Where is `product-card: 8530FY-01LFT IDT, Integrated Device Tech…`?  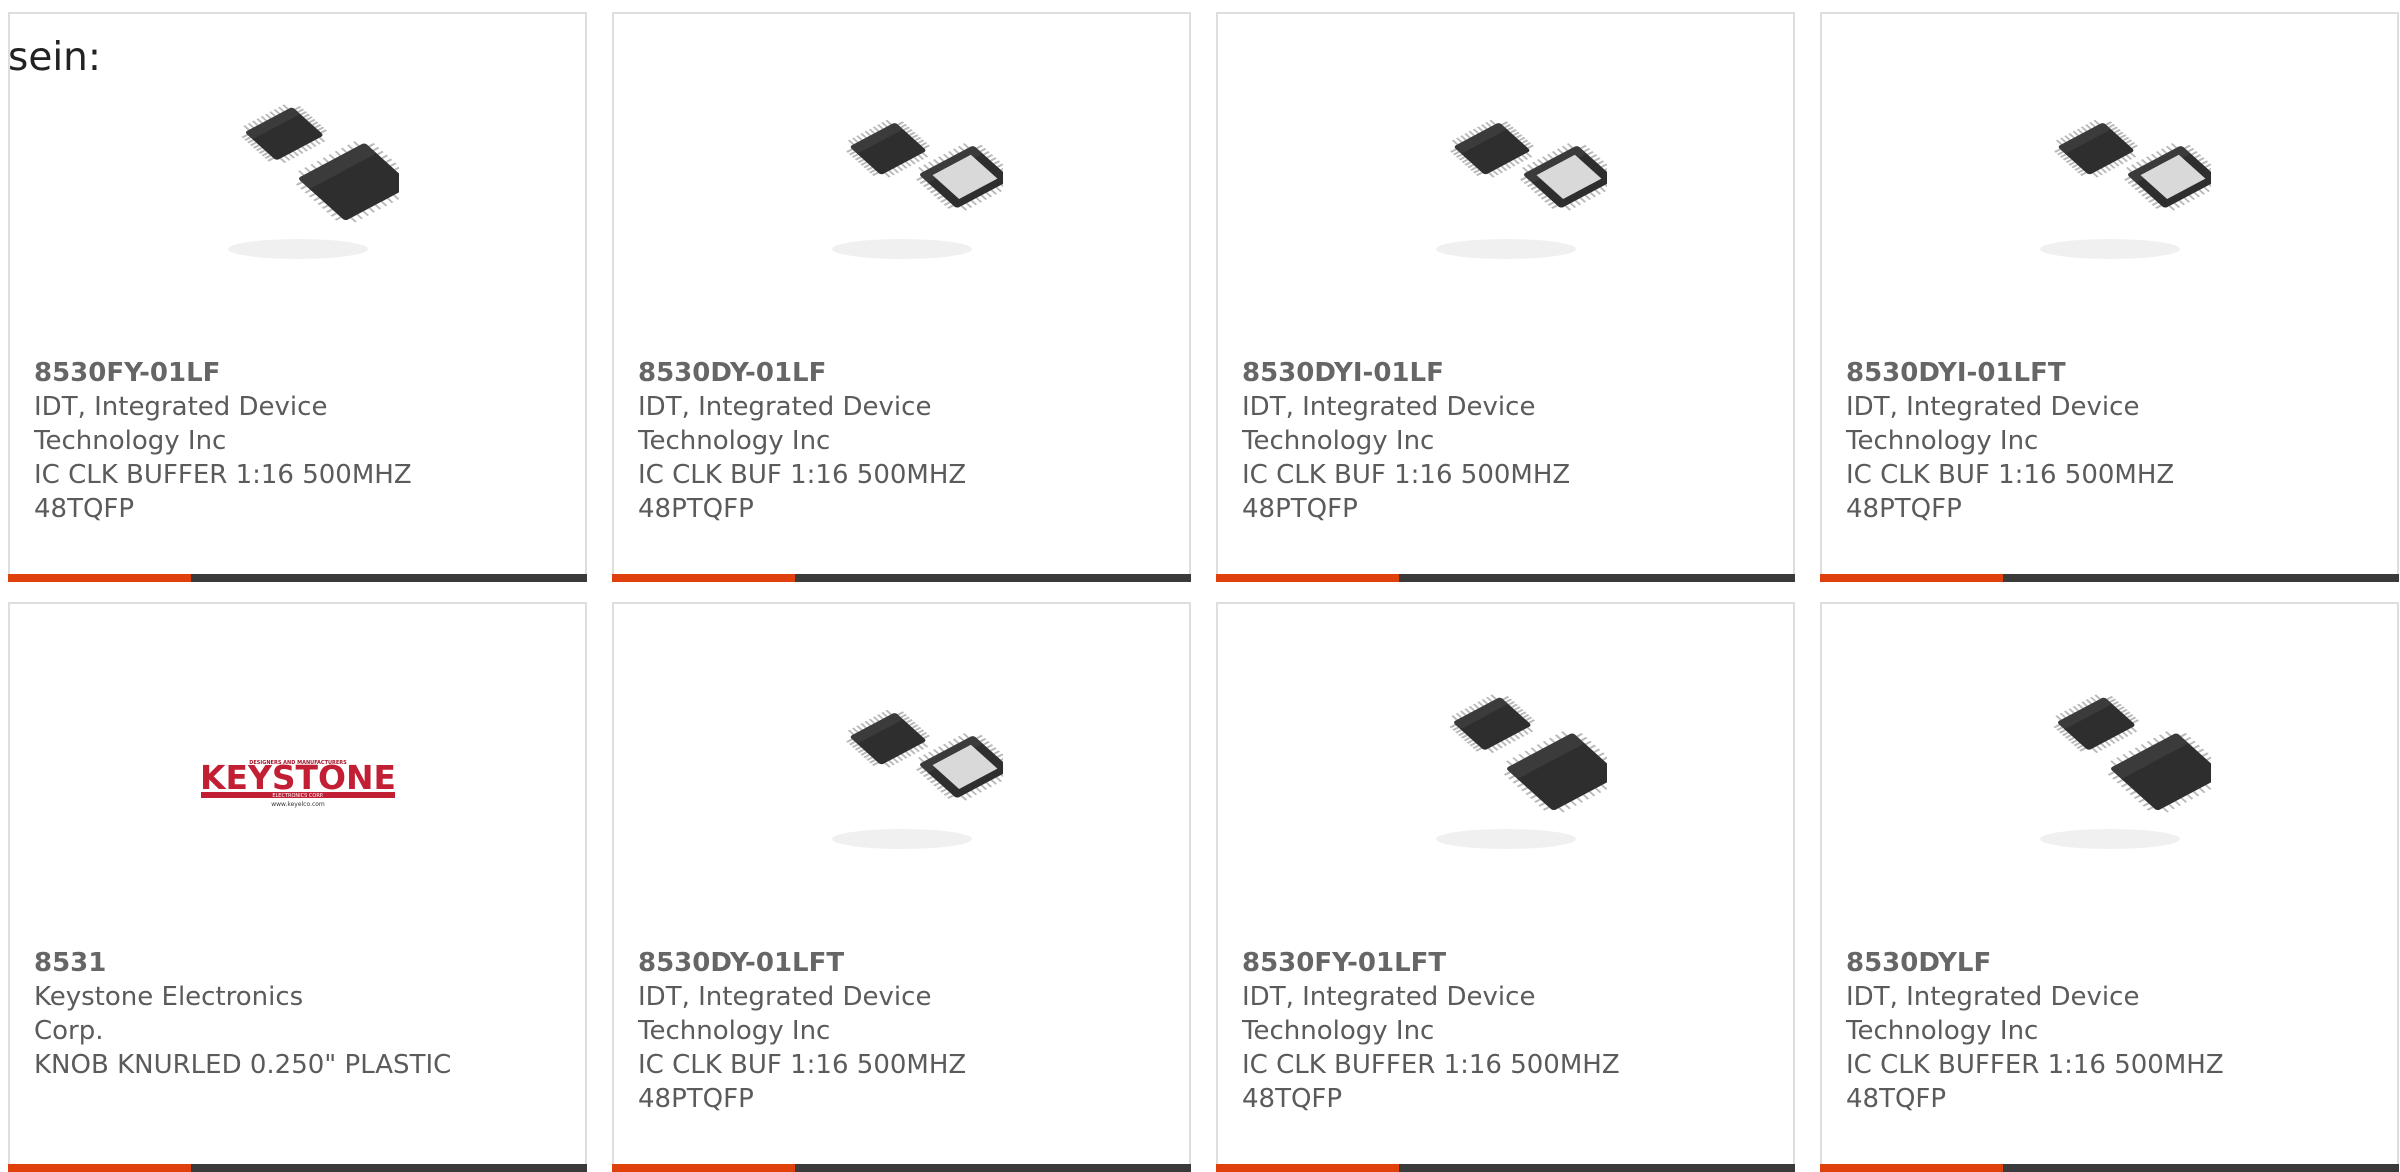 product-card: 8530FY-01LFT IDT, Integrated Device Tech… is located at coordinates (1505, 887).